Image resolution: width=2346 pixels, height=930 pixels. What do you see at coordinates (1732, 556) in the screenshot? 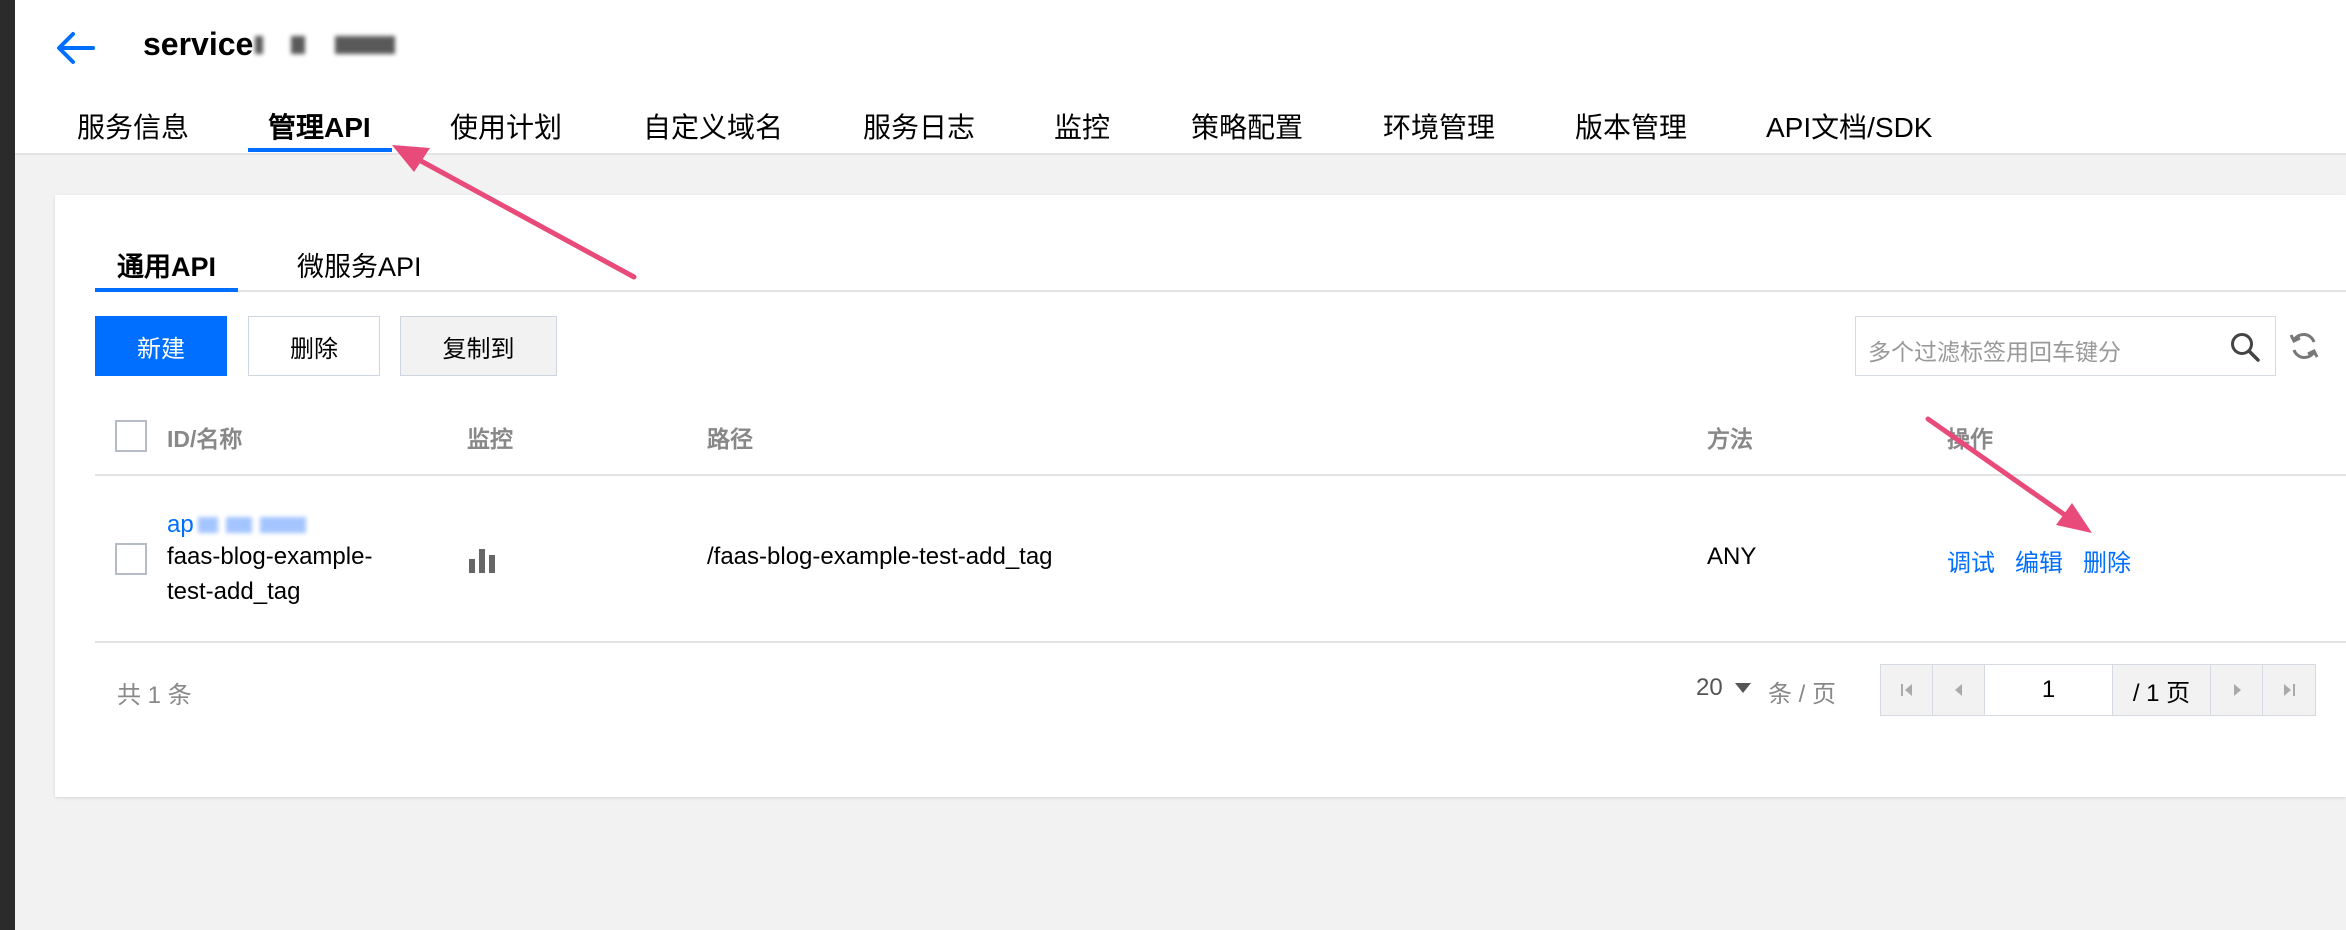
I see `api-method: ANY` at bounding box center [1732, 556].